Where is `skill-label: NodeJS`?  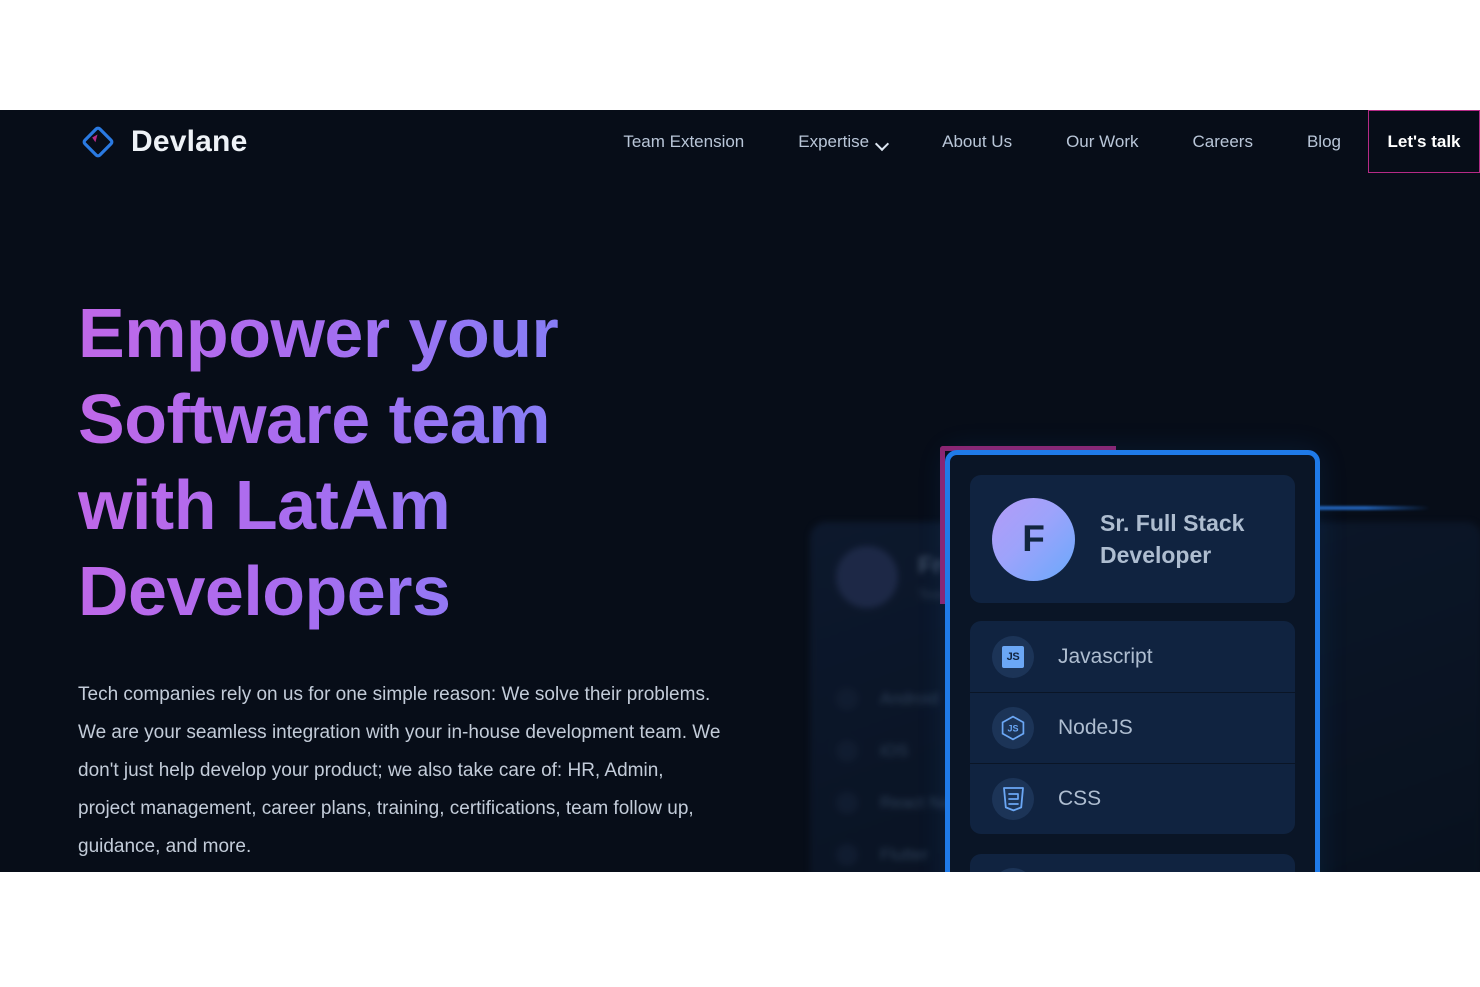 skill-label: NodeJS is located at coordinates (1095, 727).